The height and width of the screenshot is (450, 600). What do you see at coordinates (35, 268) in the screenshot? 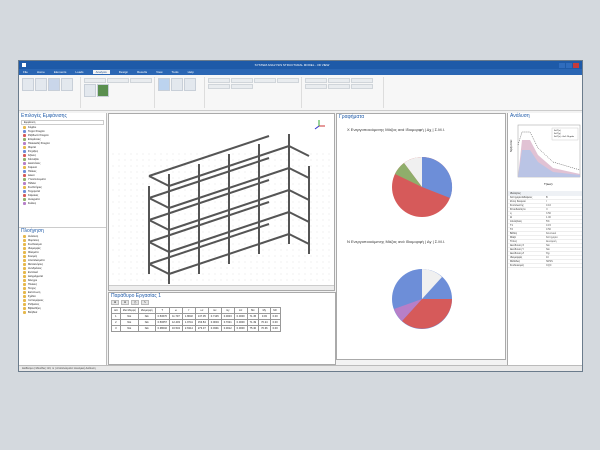
I see `nav-item-label: Αντιδράσεις` at bounding box center [35, 268].